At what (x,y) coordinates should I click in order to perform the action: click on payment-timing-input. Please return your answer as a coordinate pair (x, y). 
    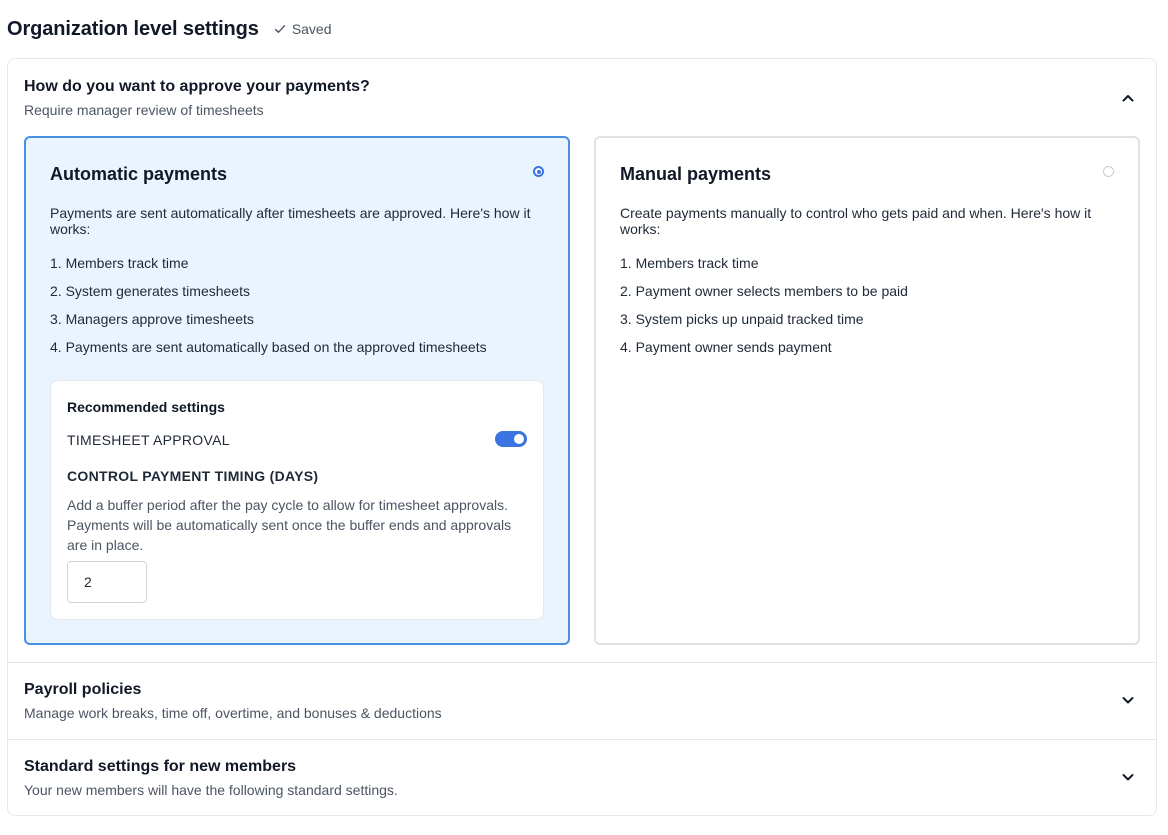
    Looking at the image, I should click on (107, 582).